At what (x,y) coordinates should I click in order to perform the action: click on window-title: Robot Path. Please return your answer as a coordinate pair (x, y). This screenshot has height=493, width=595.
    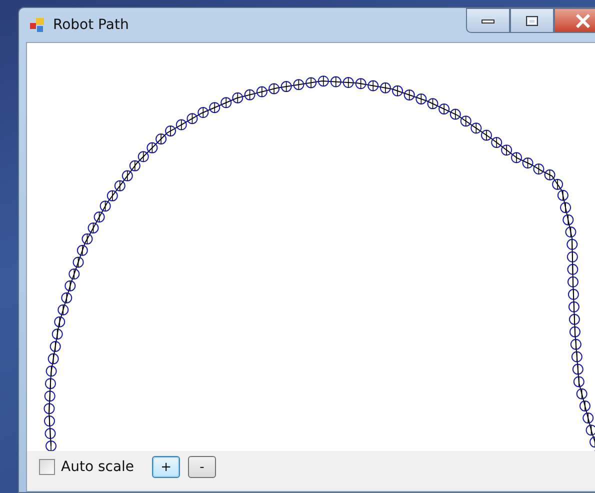
    Looking at the image, I should click on (91, 25).